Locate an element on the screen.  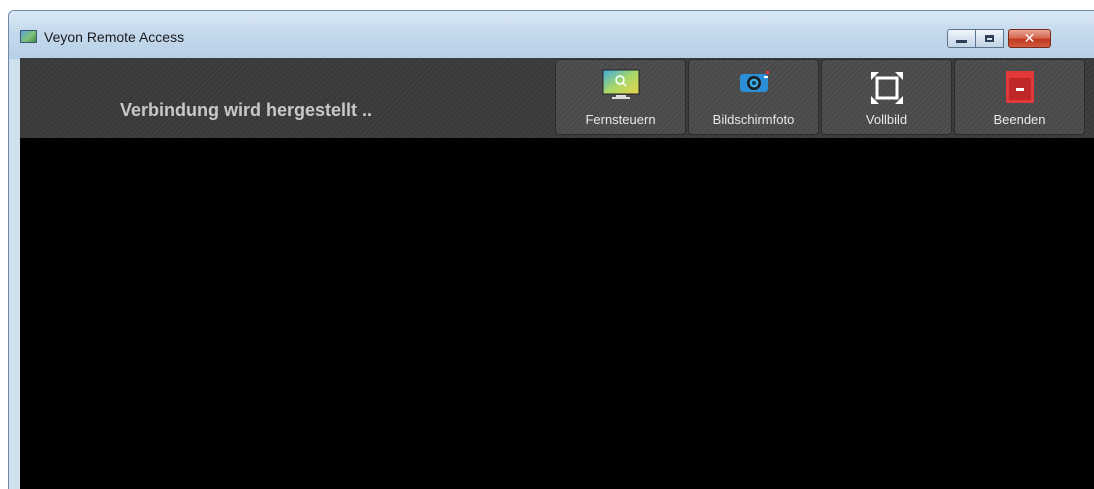
remote-control-button: Fernsteuern is located at coordinates (620, 97).